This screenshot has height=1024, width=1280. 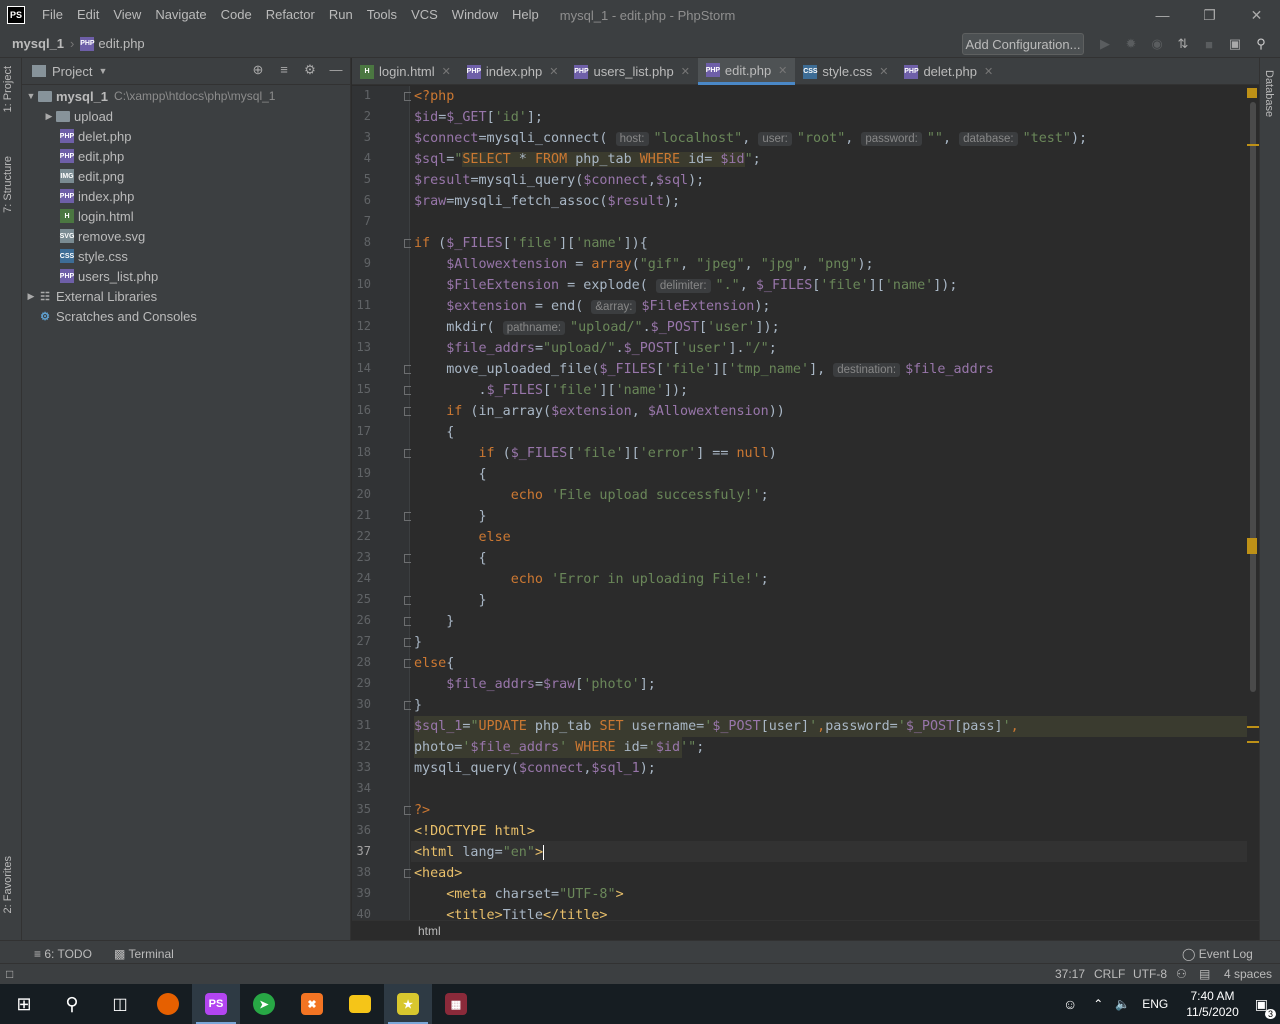 I want to click on file-encoding: UTF-8, so click(x=1150, y=974).